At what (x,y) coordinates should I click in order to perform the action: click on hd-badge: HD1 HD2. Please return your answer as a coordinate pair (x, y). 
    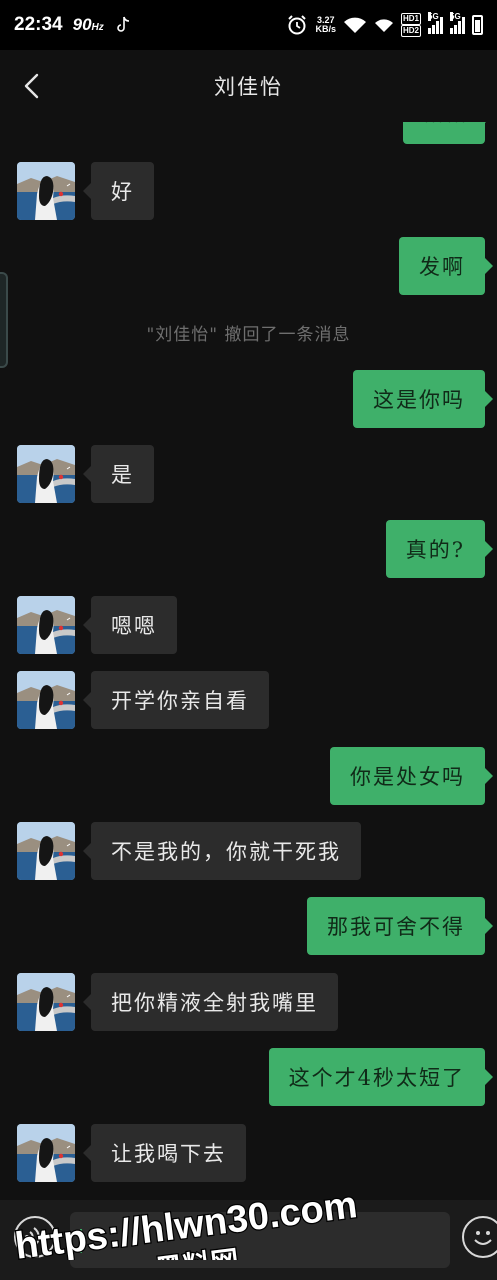
    Looking at the image, I should click on (410, 25).